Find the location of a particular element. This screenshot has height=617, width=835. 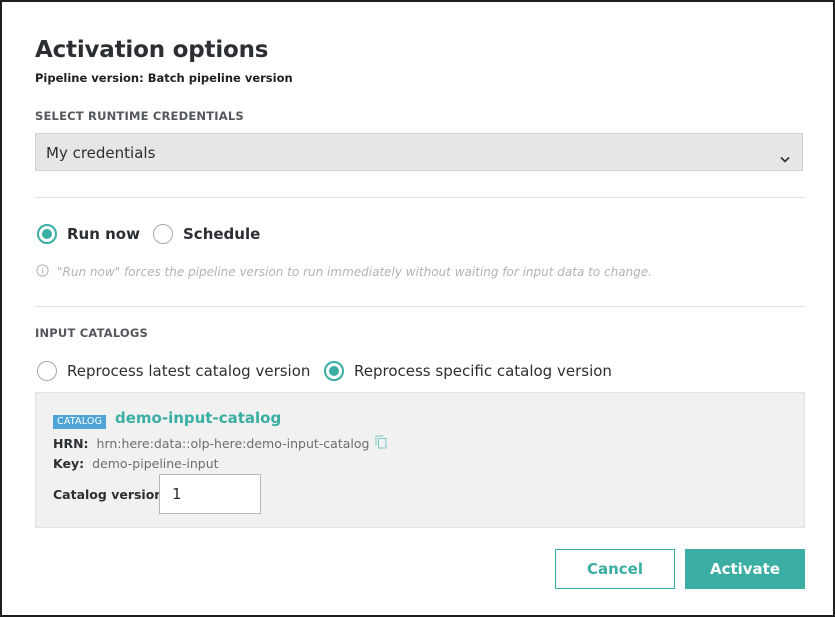

dialog-title: Activation options is located at coordinates (152, 50).